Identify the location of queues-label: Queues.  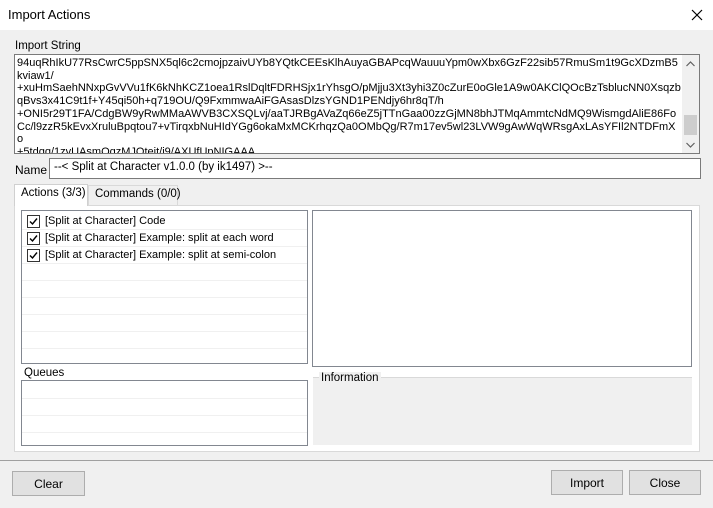
(44, 373).